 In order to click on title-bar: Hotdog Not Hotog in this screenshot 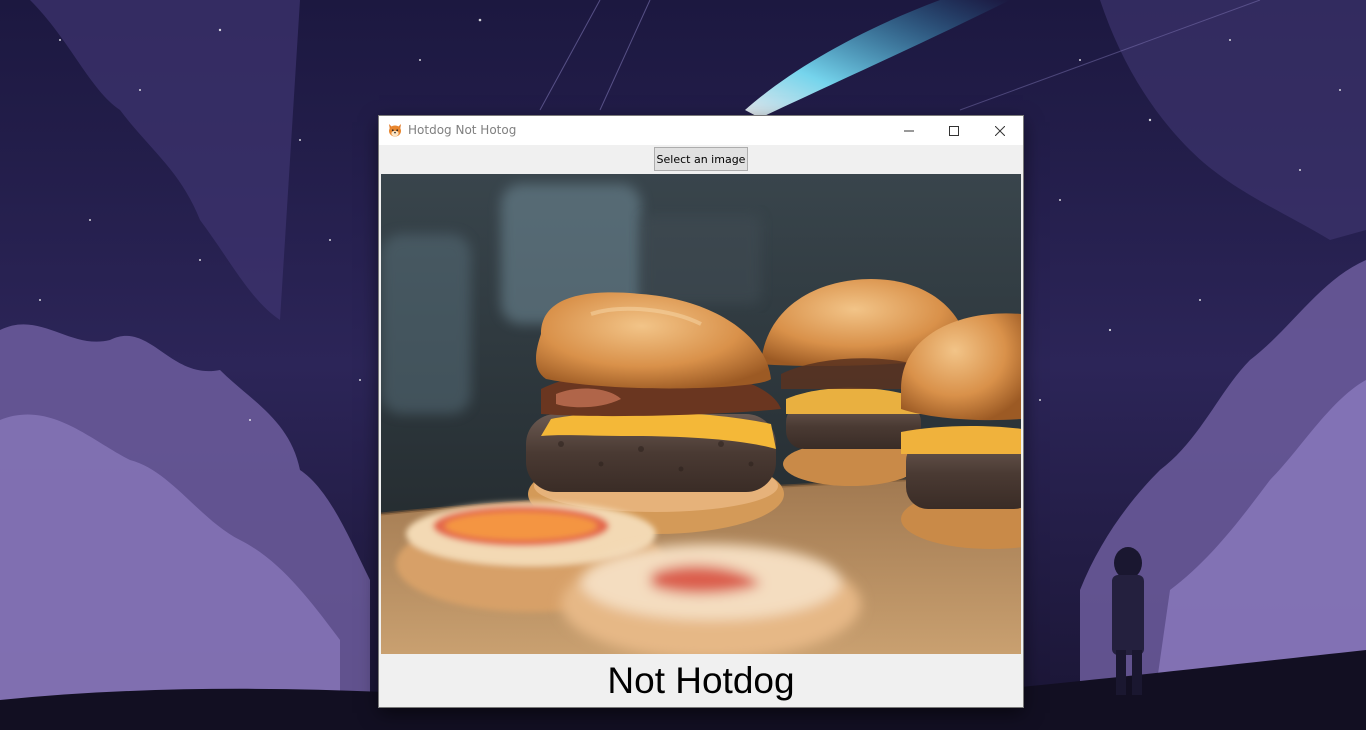, I will do `click(701, 130)`.